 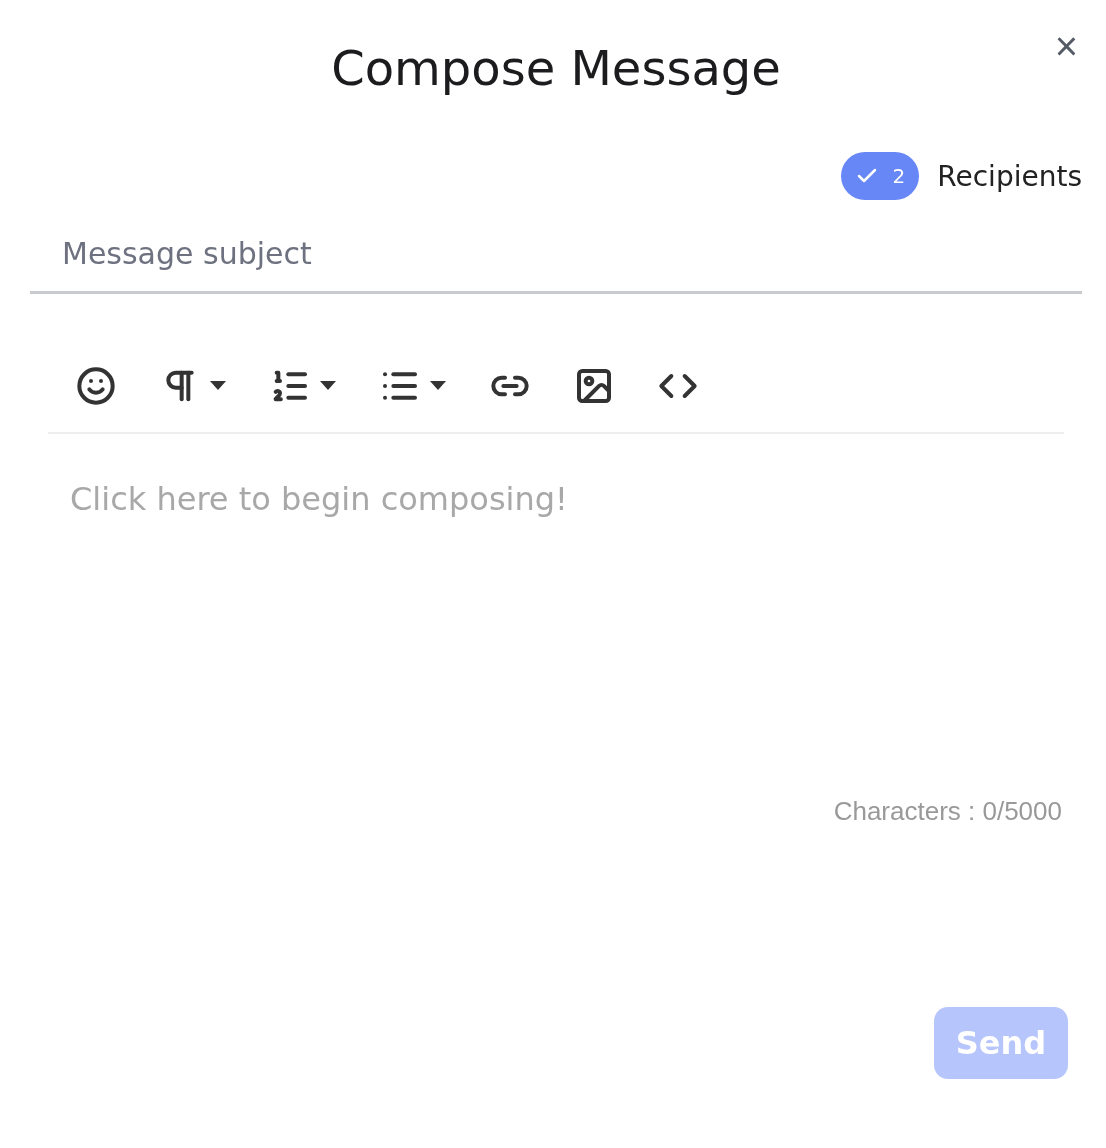 I want to click on image-icon, so click(x=594, y=386).